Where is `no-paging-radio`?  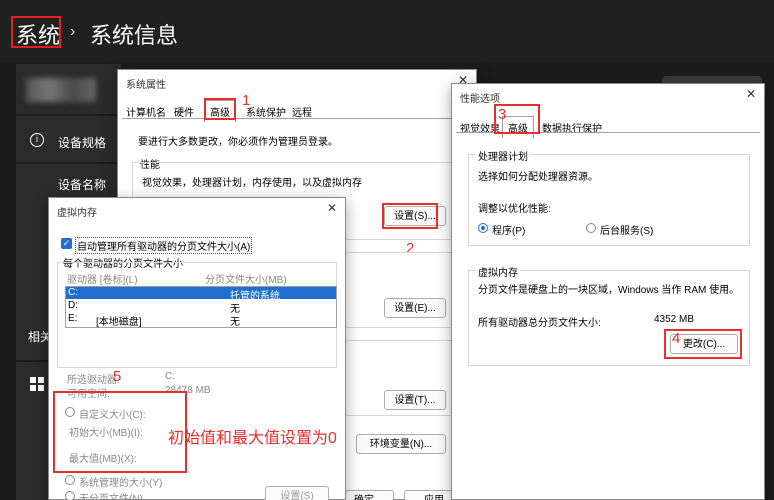
no-paging-radio is located at coordinates (70, 495).